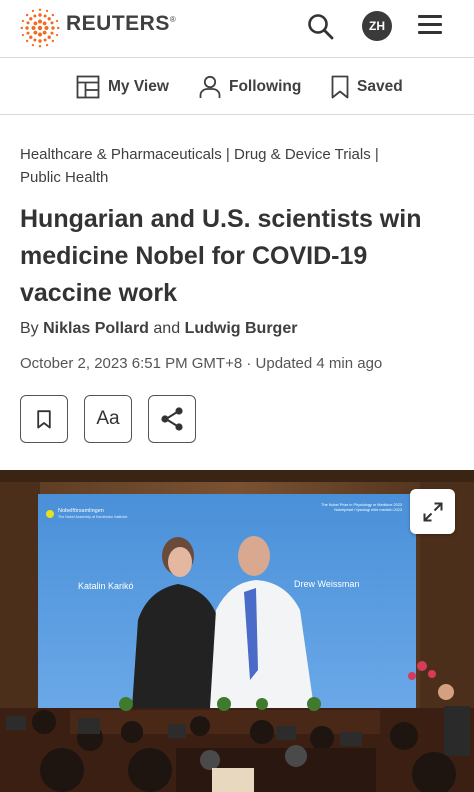 The height and width of the screenshot is (792, 474). What do you see at coordinates (118, 23) in the screenshot?
I see `logo-text: REUTERS` at bounding box center [118, 23].